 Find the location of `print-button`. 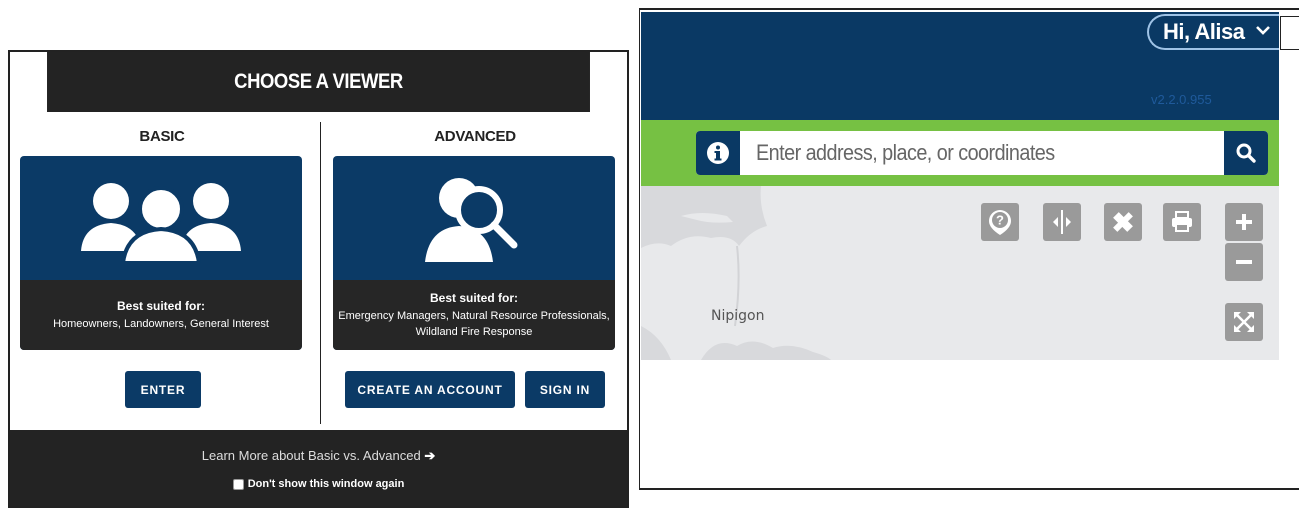

print-button is located at coordinates (1182, 222).